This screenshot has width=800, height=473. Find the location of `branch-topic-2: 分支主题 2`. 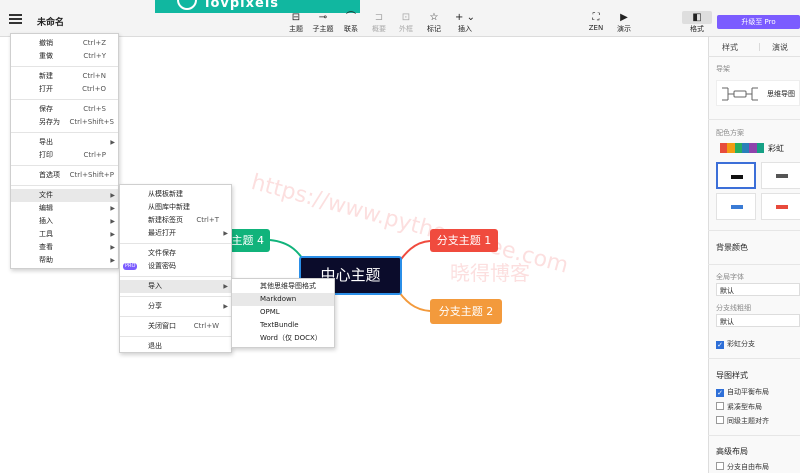

branch-topic-2: 分支主题 2 is located at coordinates (466, 311).